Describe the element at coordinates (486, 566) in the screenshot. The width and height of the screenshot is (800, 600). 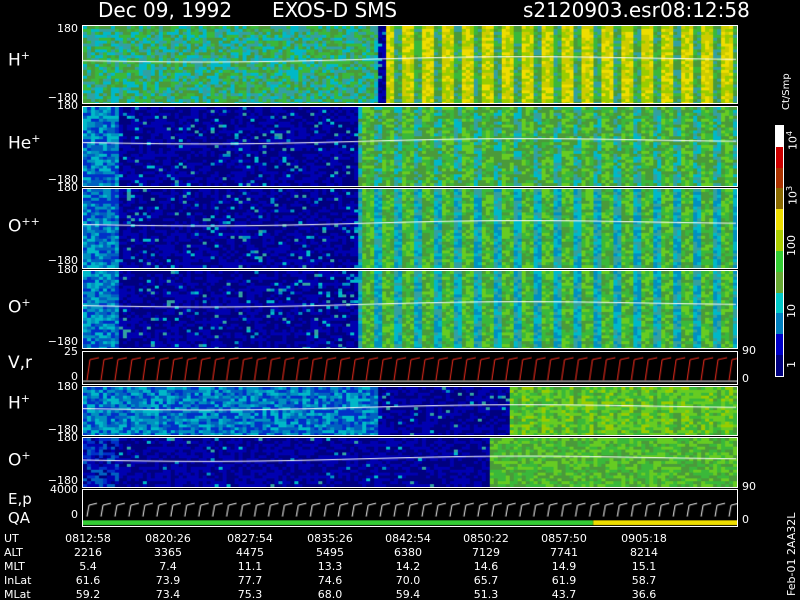
I see `ephem-cell: 14.6` at that location.